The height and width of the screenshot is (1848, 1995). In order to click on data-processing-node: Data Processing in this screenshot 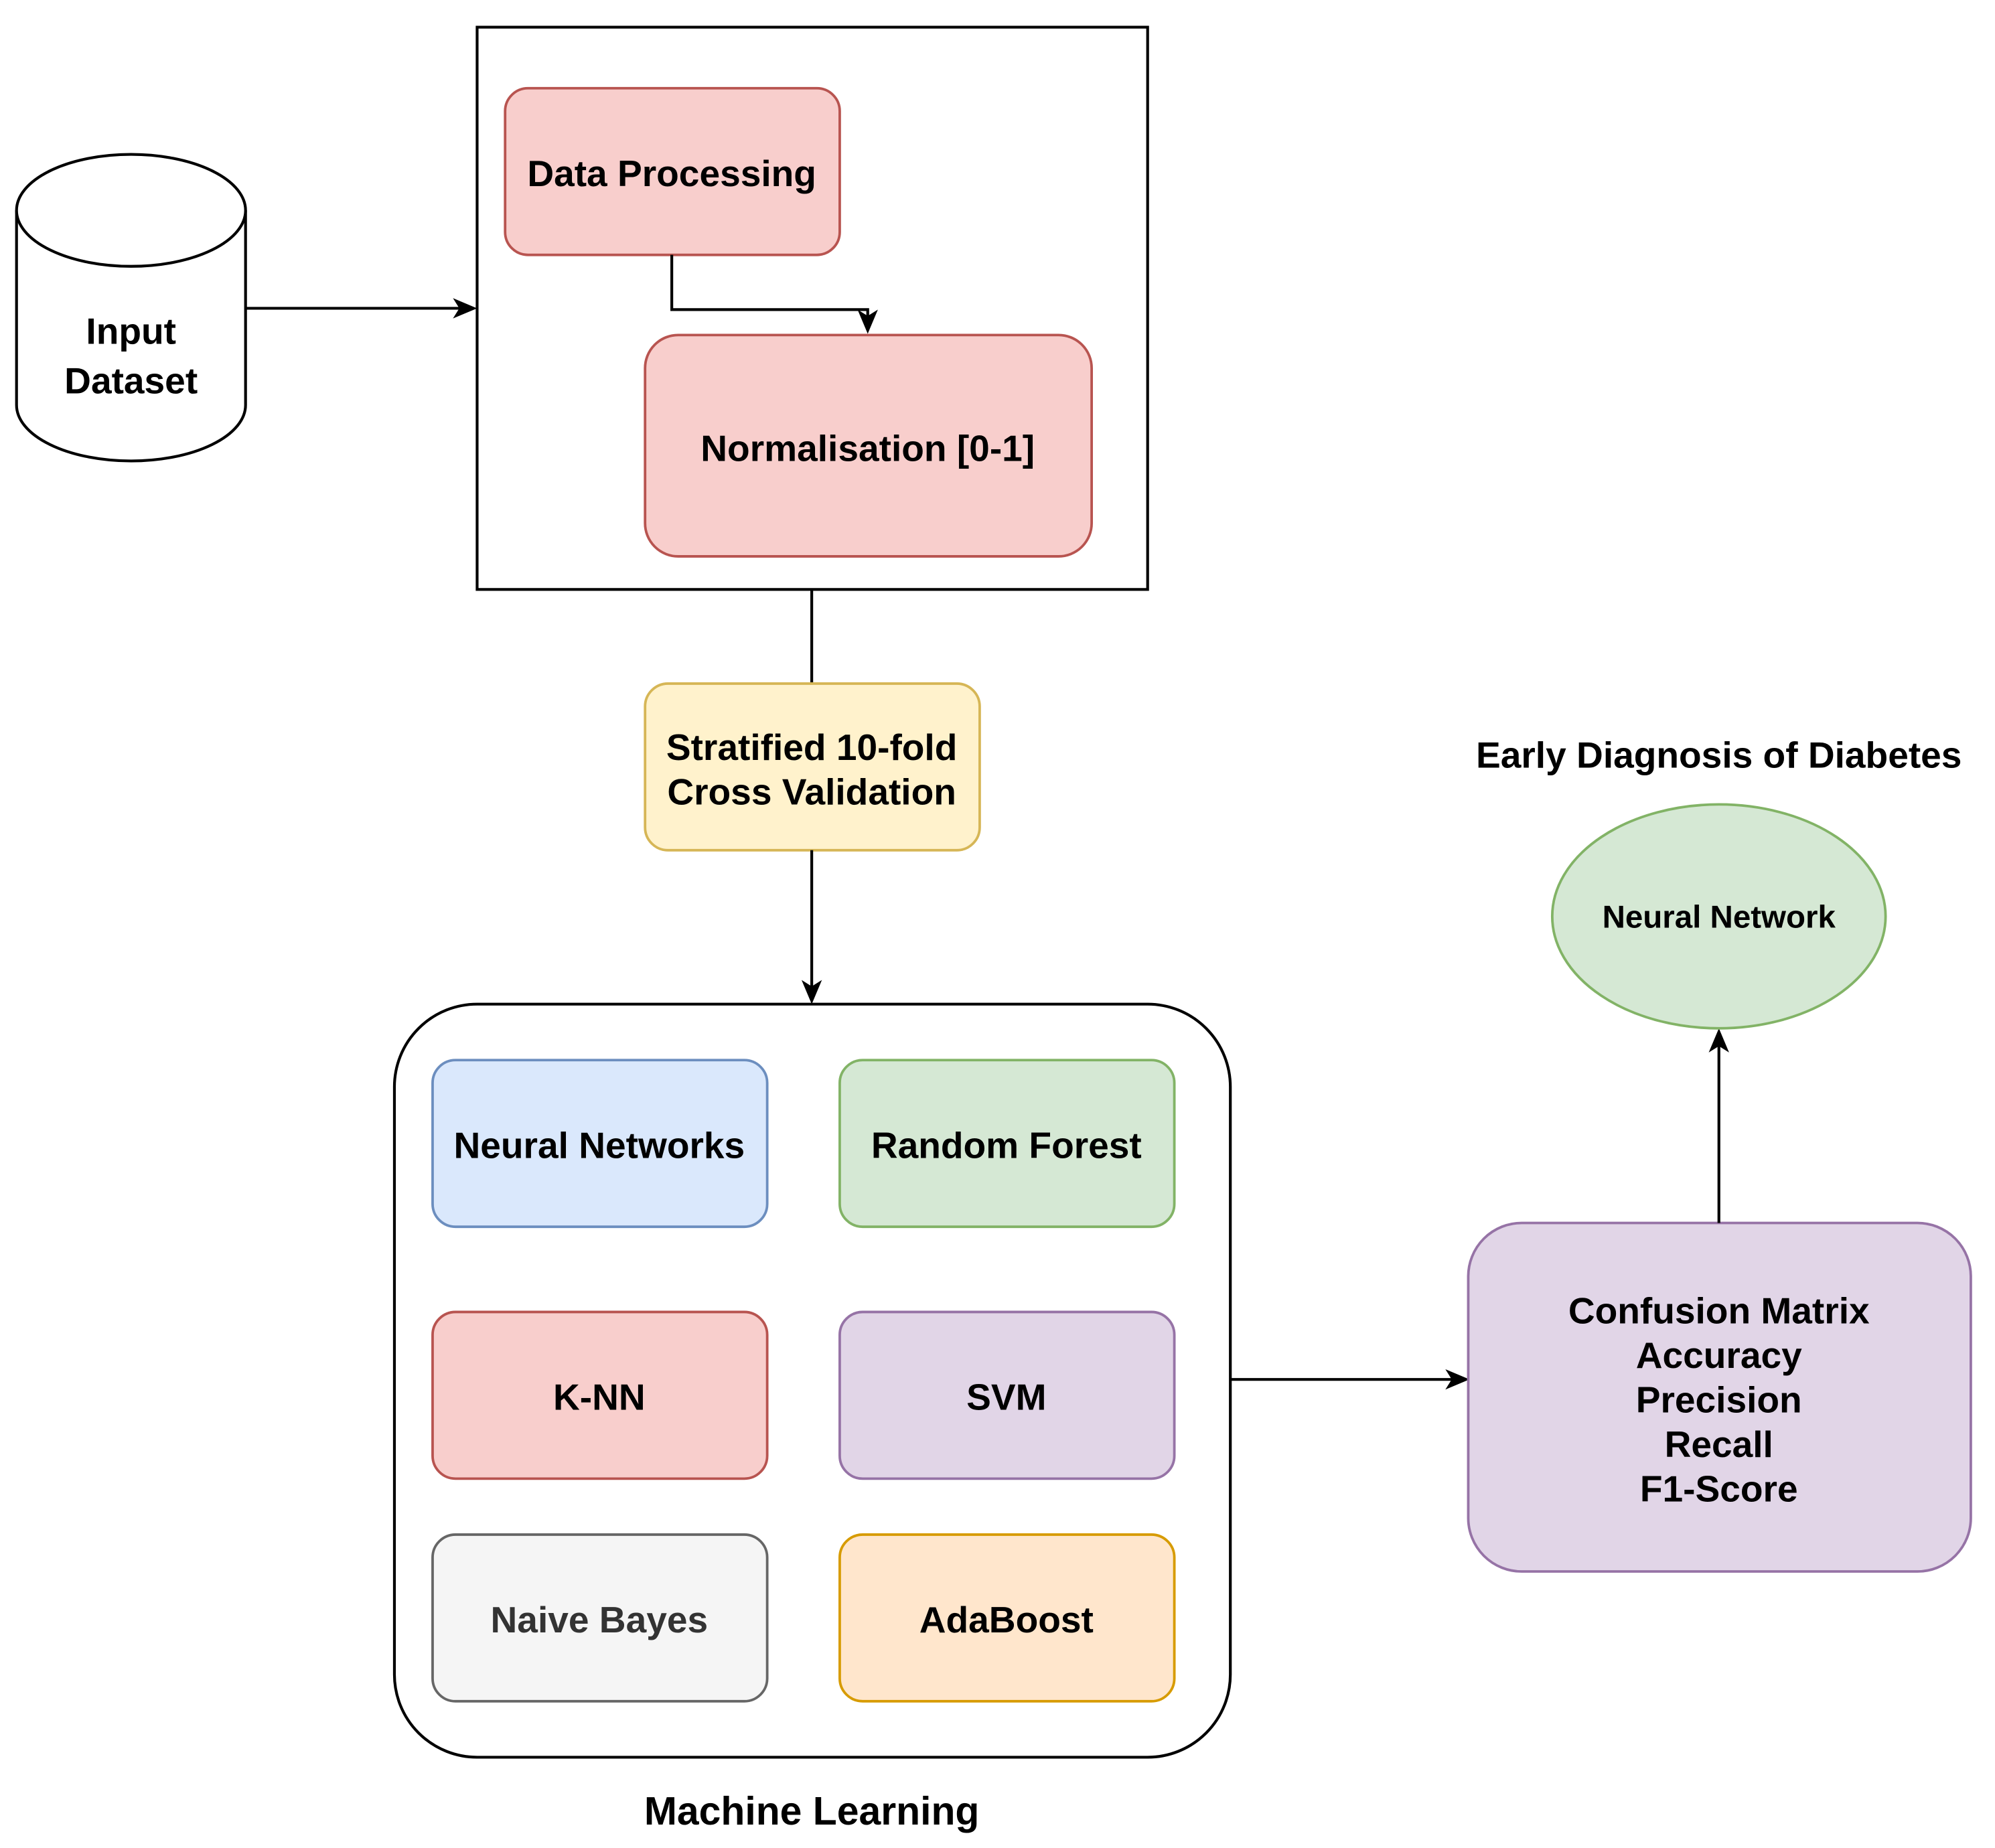, I will do `click(673, 171)`.